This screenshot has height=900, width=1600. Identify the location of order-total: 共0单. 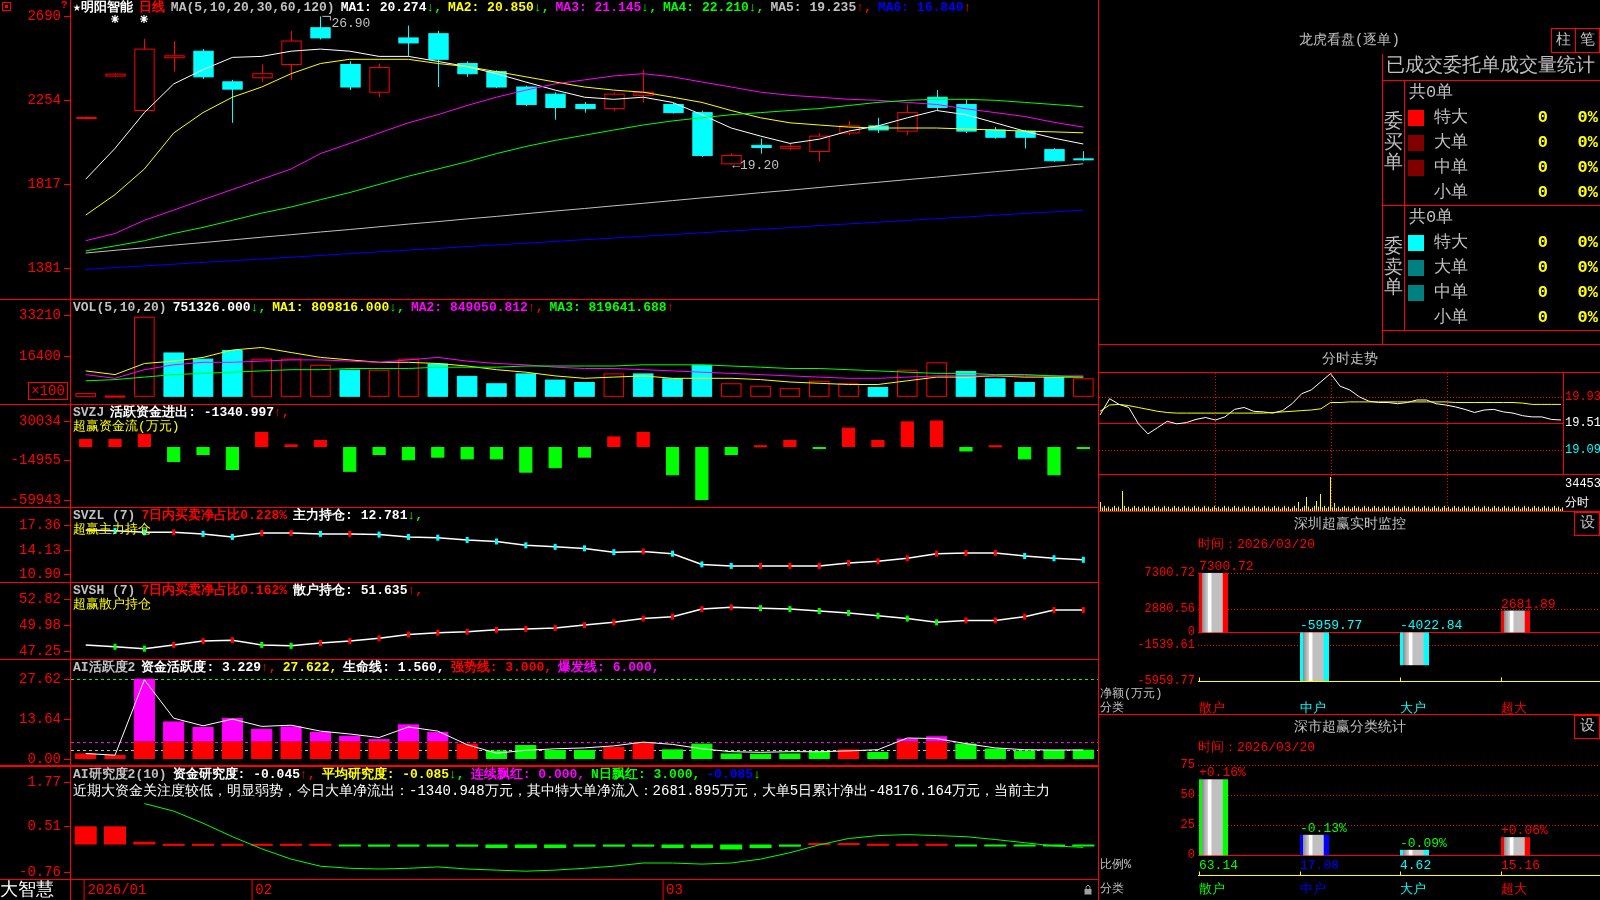
(1431, 218).